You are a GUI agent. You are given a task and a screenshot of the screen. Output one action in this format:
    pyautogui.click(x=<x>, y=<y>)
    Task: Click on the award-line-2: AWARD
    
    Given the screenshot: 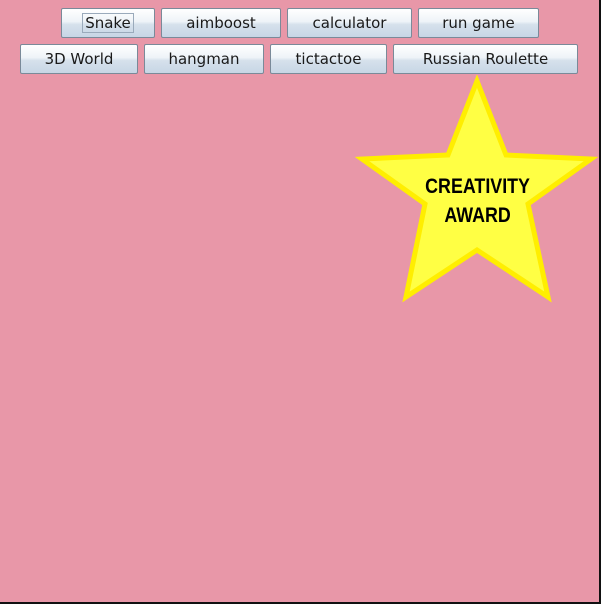 What is the action you would take?
    pyautogui.click(x=477, y=215)
    